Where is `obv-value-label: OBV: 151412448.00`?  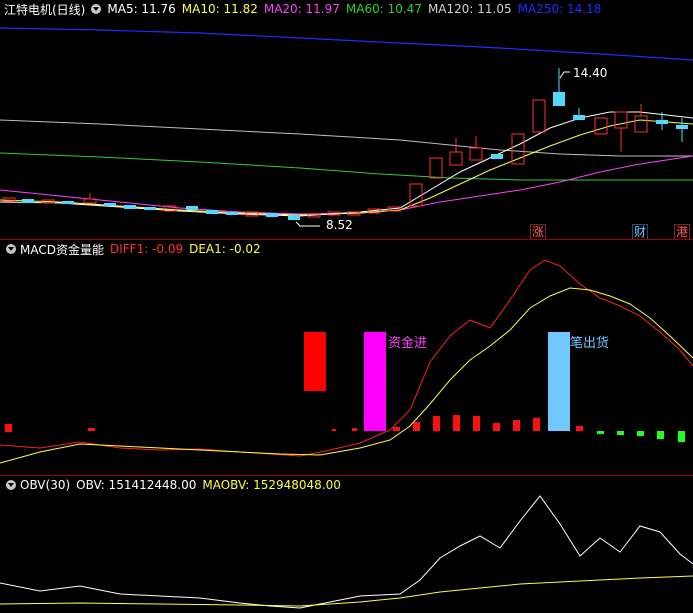
obv-value-label: OBV: 151412448.00 is located at coordinates (136, 485).